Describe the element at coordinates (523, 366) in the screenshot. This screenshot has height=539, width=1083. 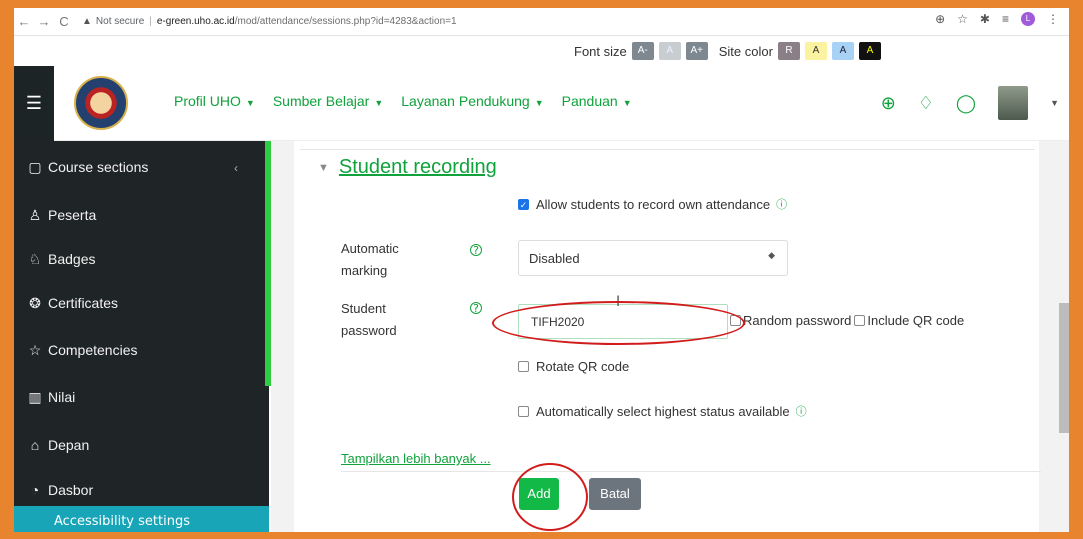
I see `rotate-qr-checkbox` at that location.